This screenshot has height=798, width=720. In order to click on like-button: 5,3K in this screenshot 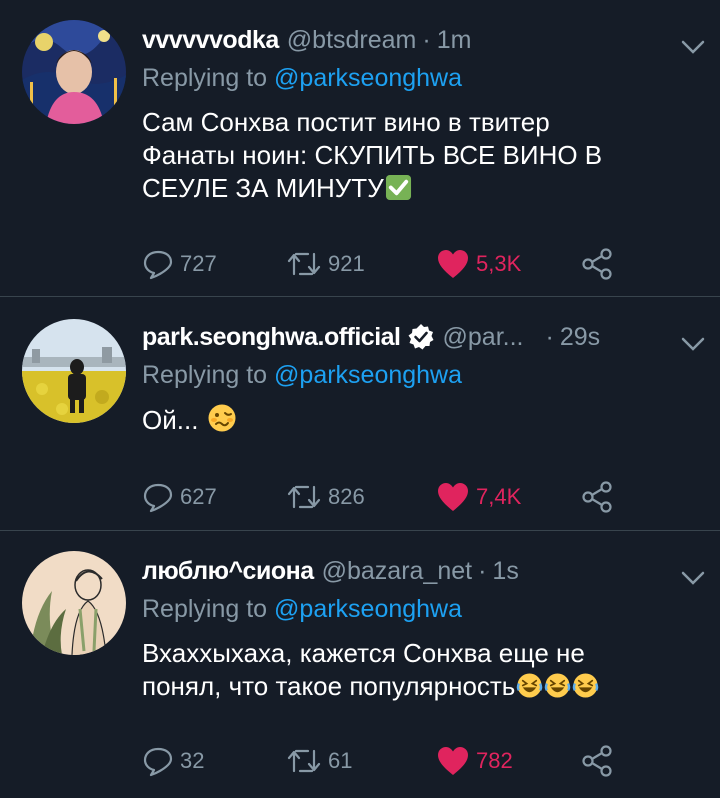, I will do `click(478, 264)`.